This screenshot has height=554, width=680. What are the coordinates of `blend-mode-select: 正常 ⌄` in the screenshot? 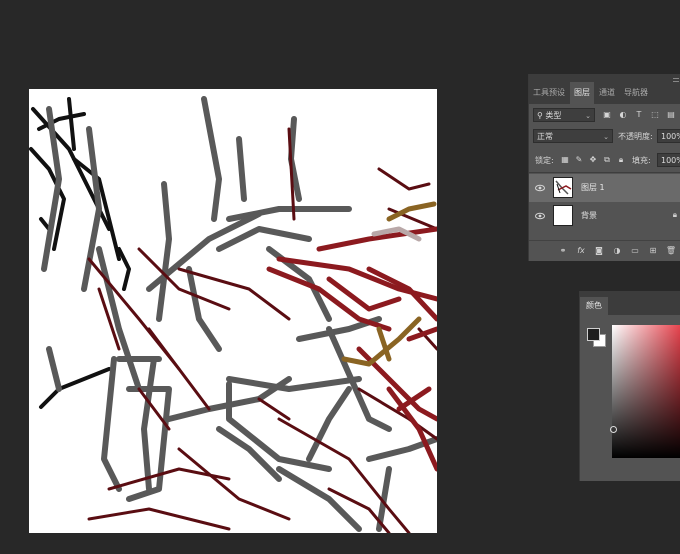 It's located at (573, 136).